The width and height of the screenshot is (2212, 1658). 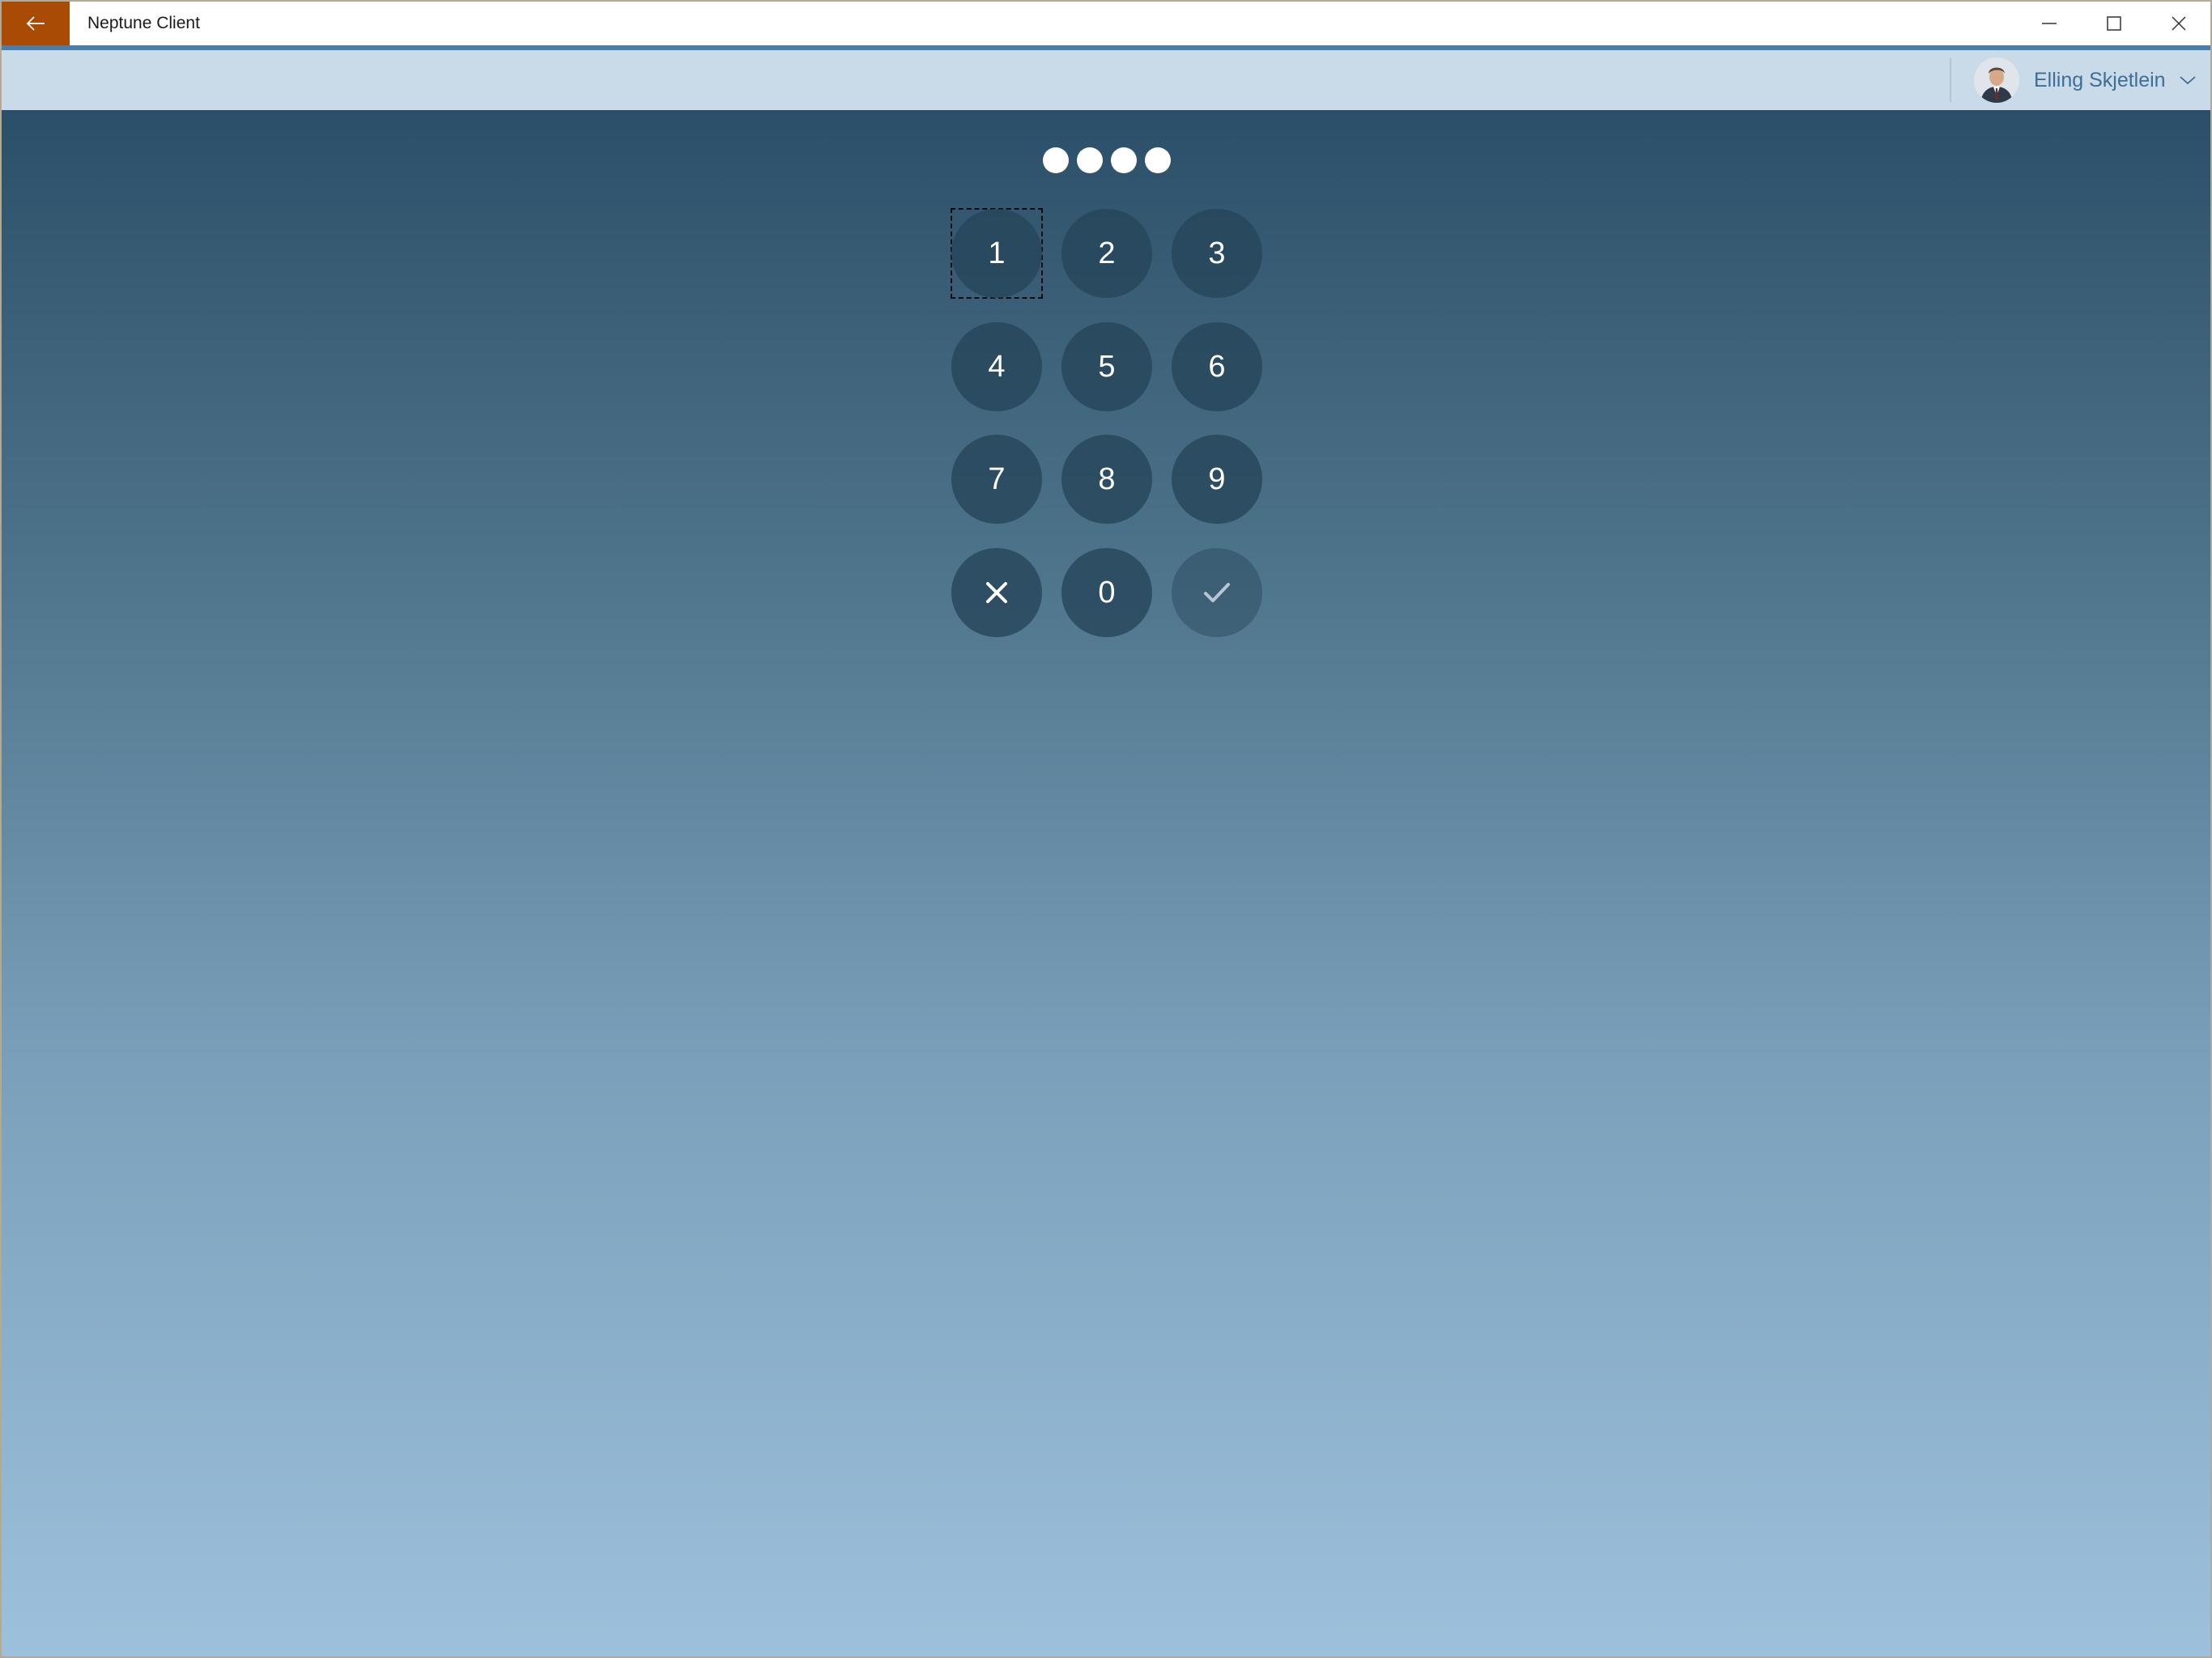 What do you see at coordinates (143, 23) in the screenshot?
I see `window-title: Neptune Client` at bounding box center [143, 23].